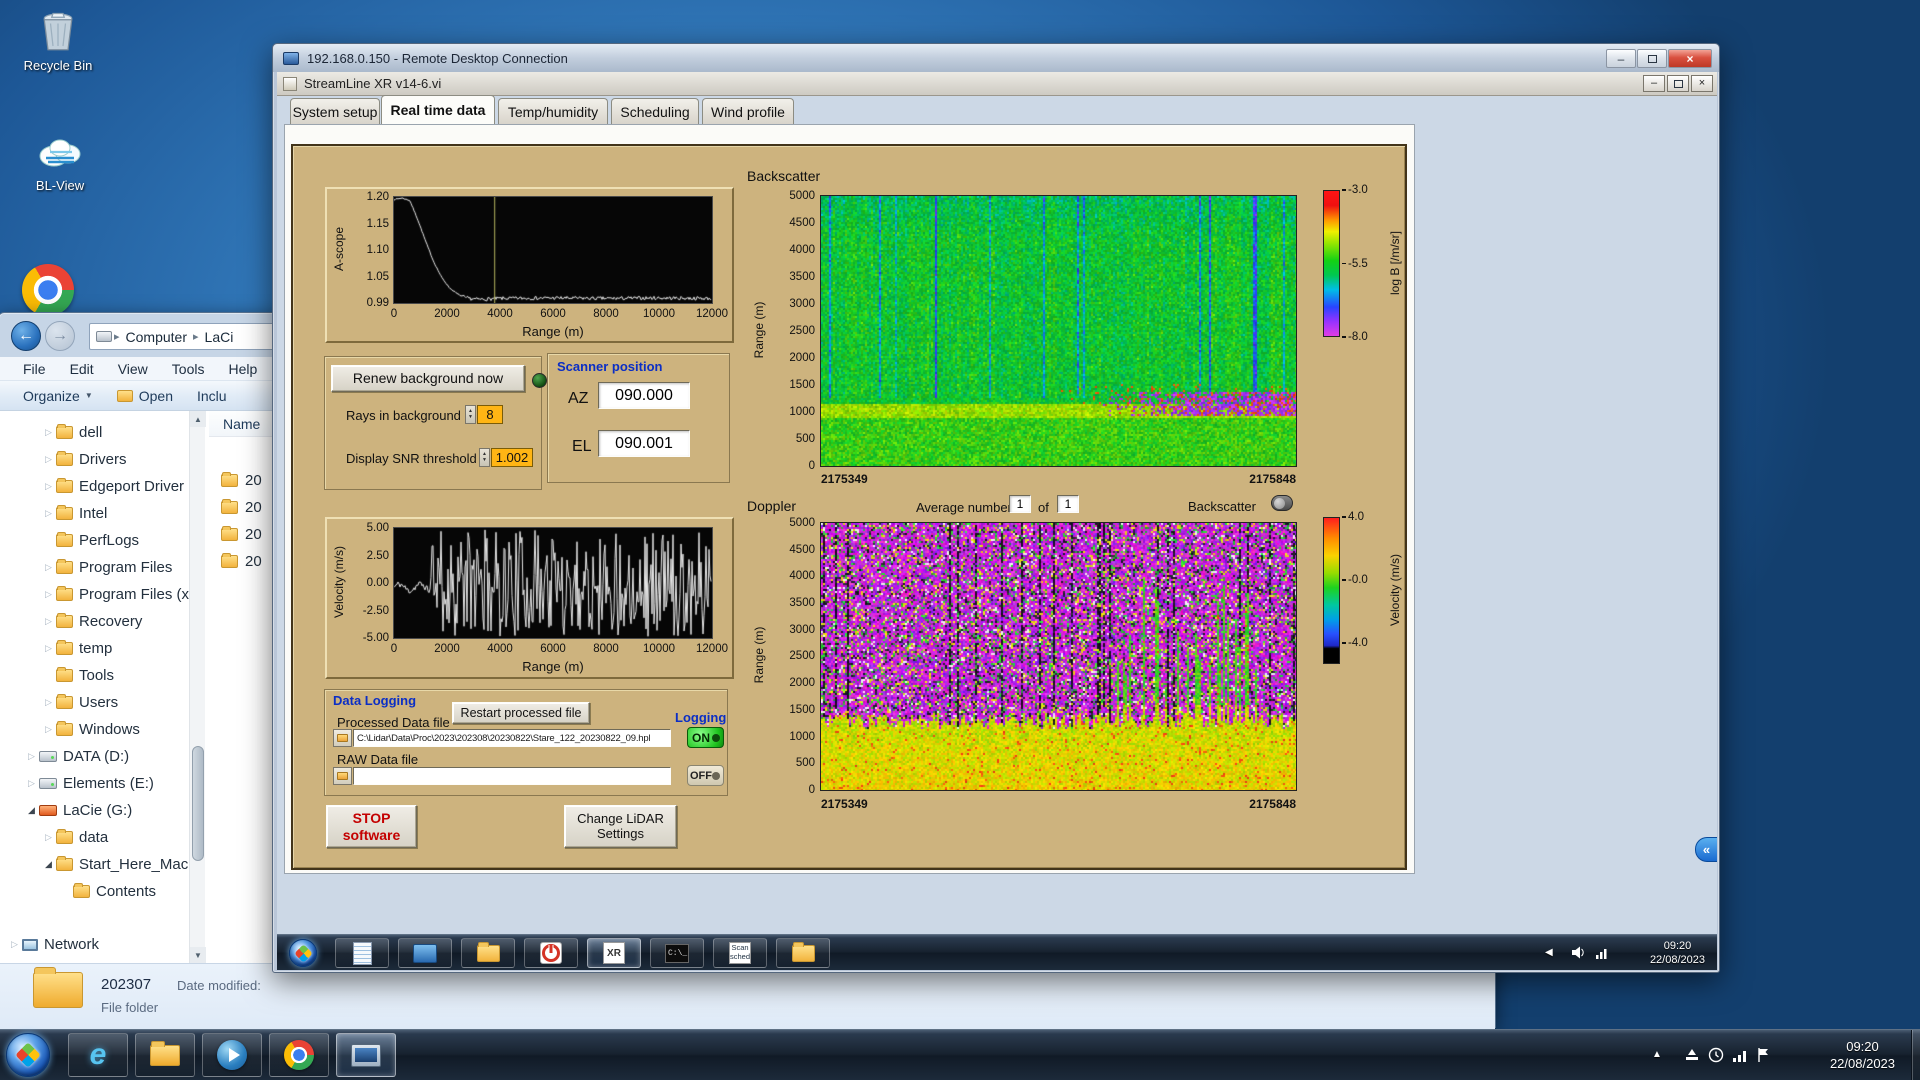  What do you see at coordinates (219, 337) in the screenshot?
I see `breadcrumb-lacie: LaCi` at bounding box center [219, 337].